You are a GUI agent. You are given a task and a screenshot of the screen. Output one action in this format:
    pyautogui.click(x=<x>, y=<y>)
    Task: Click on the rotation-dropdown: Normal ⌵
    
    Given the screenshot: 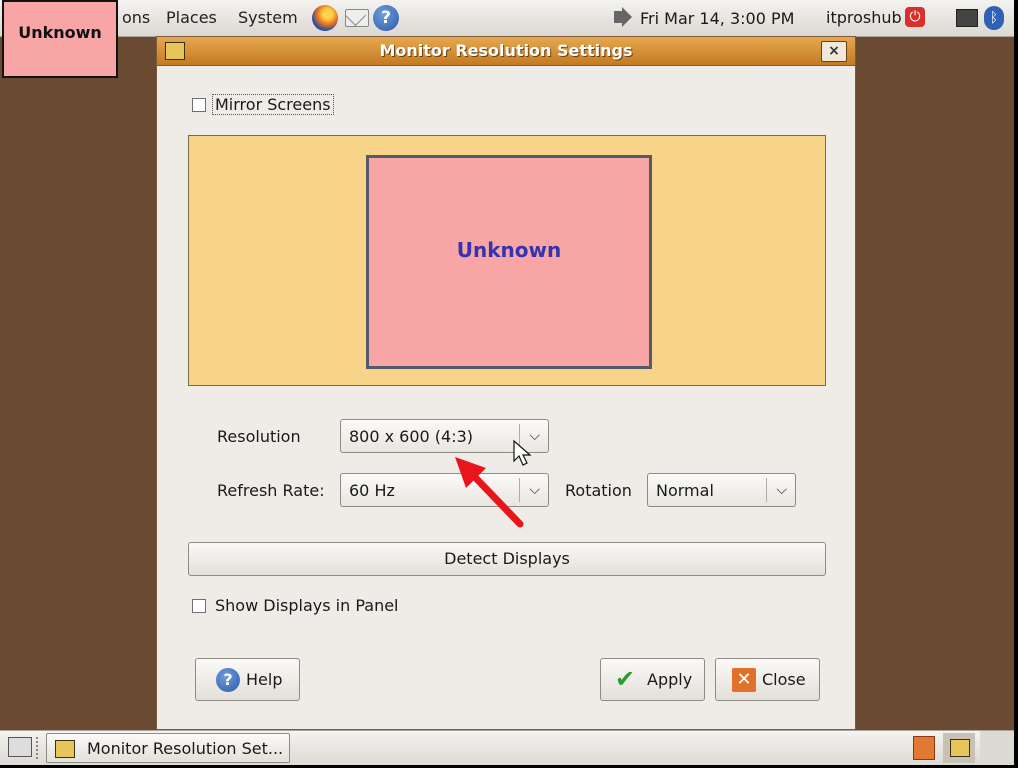 What is the action you would take?
    pyautogui.click(x=721, y=490)
    